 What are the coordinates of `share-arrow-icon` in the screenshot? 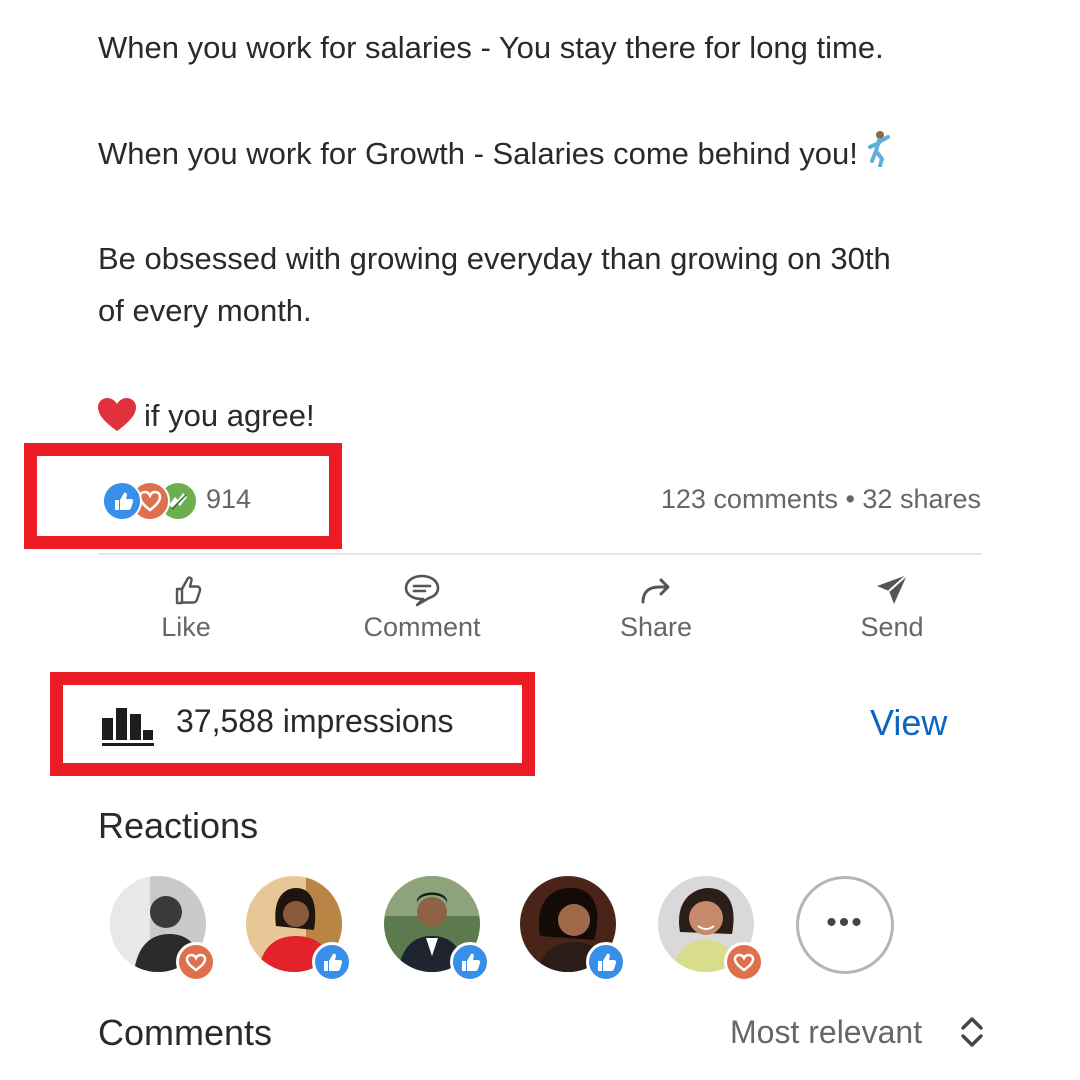 It's located at (656, 590).